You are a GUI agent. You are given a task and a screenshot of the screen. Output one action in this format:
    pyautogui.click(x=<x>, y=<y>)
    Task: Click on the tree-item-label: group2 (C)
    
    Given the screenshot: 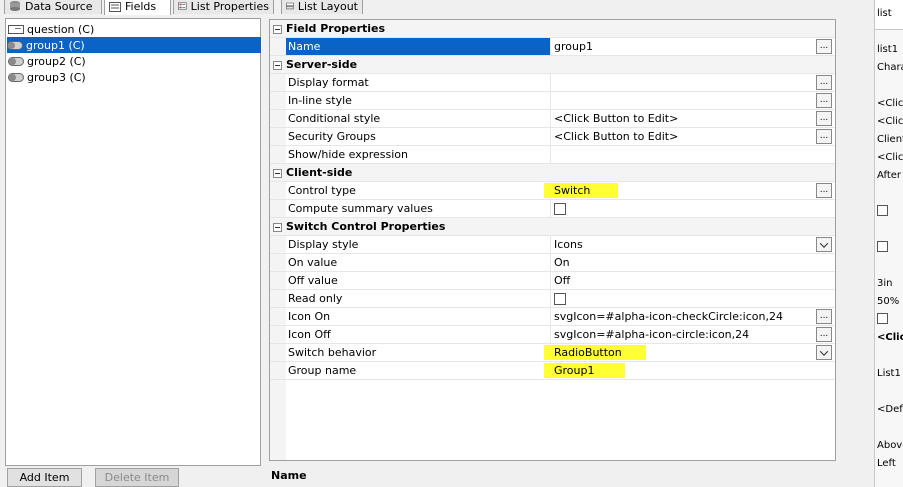 What is the action you would take?
    pyautogui.click(x=56, y=61)
    